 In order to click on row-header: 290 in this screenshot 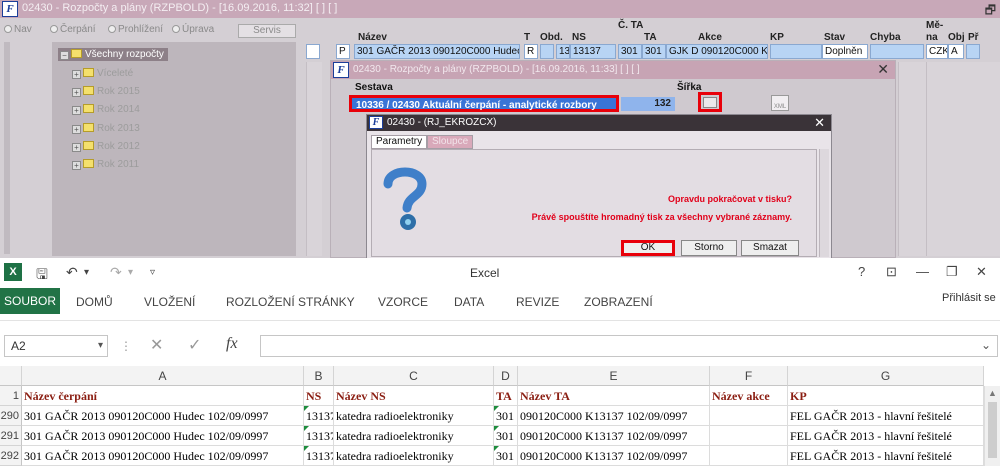, I will do `click(11, 416)`.